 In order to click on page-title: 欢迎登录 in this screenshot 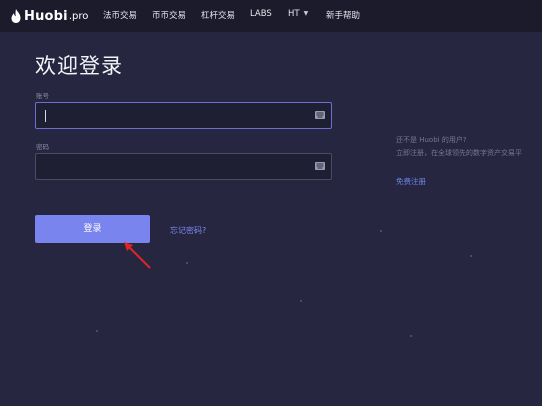, I will do `click(79, 66)`.